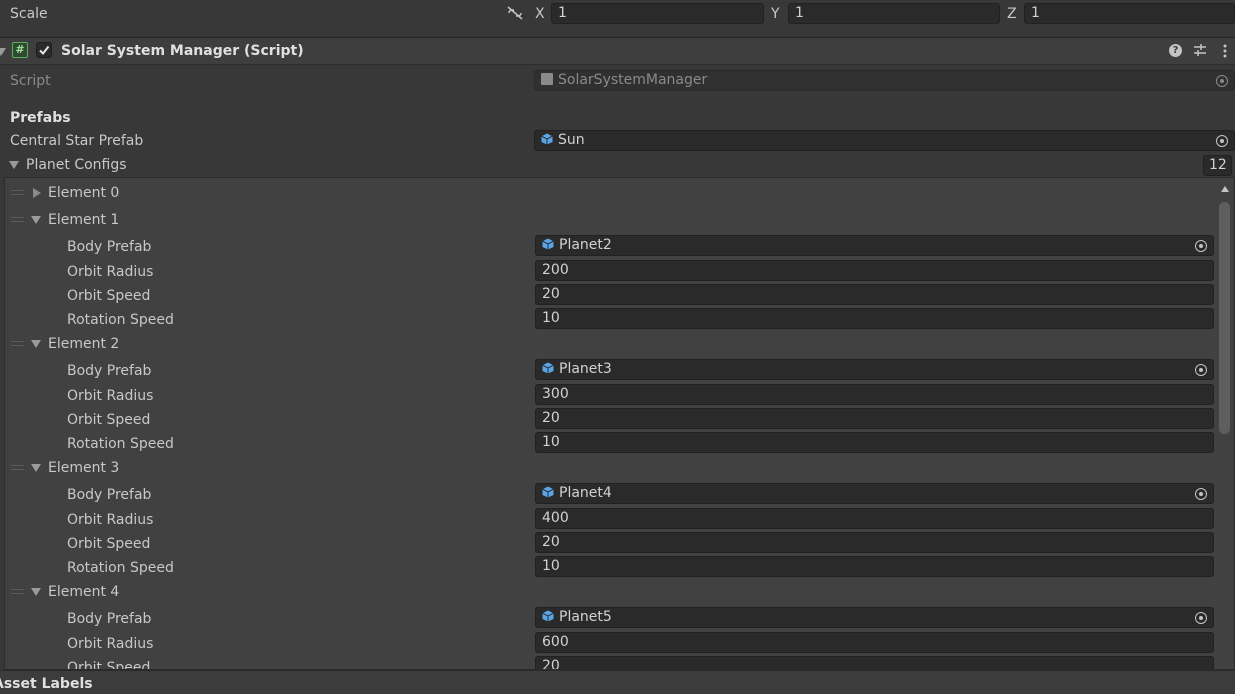 The width and height of the screenshot is (1235, 694). What do you see at coordinates (571, 140) in the screenshot?
I see `central-star-value: Sun` at bounding box center [571, 140].